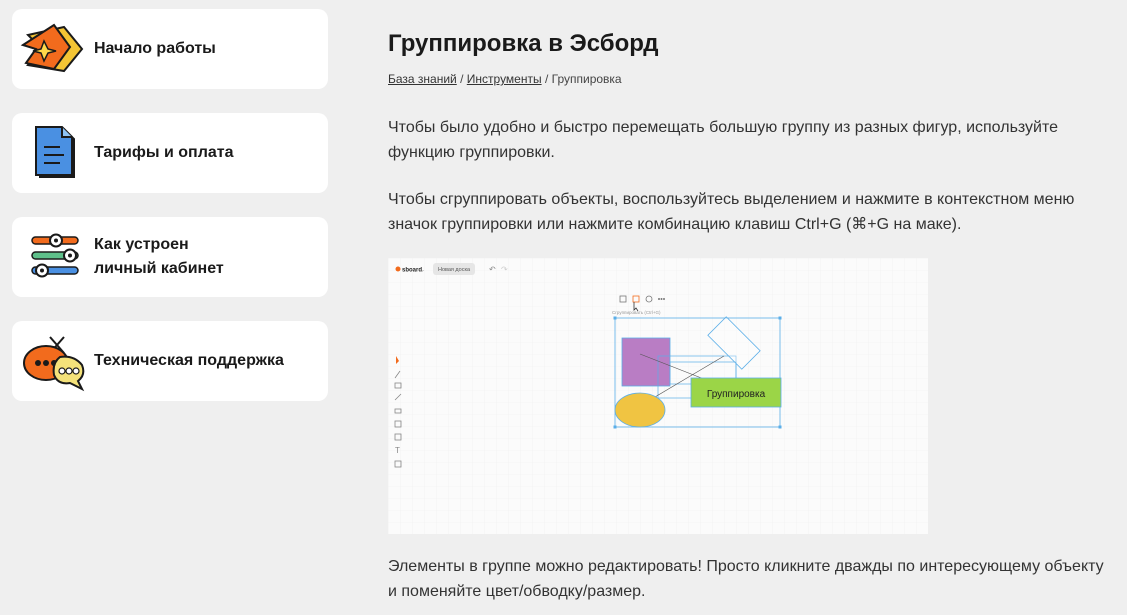  Describe the element at coordinates (636, 312) in the screenshot. I see `group-tooltip: Сгруппировать (Ctrl+G)` at that location.